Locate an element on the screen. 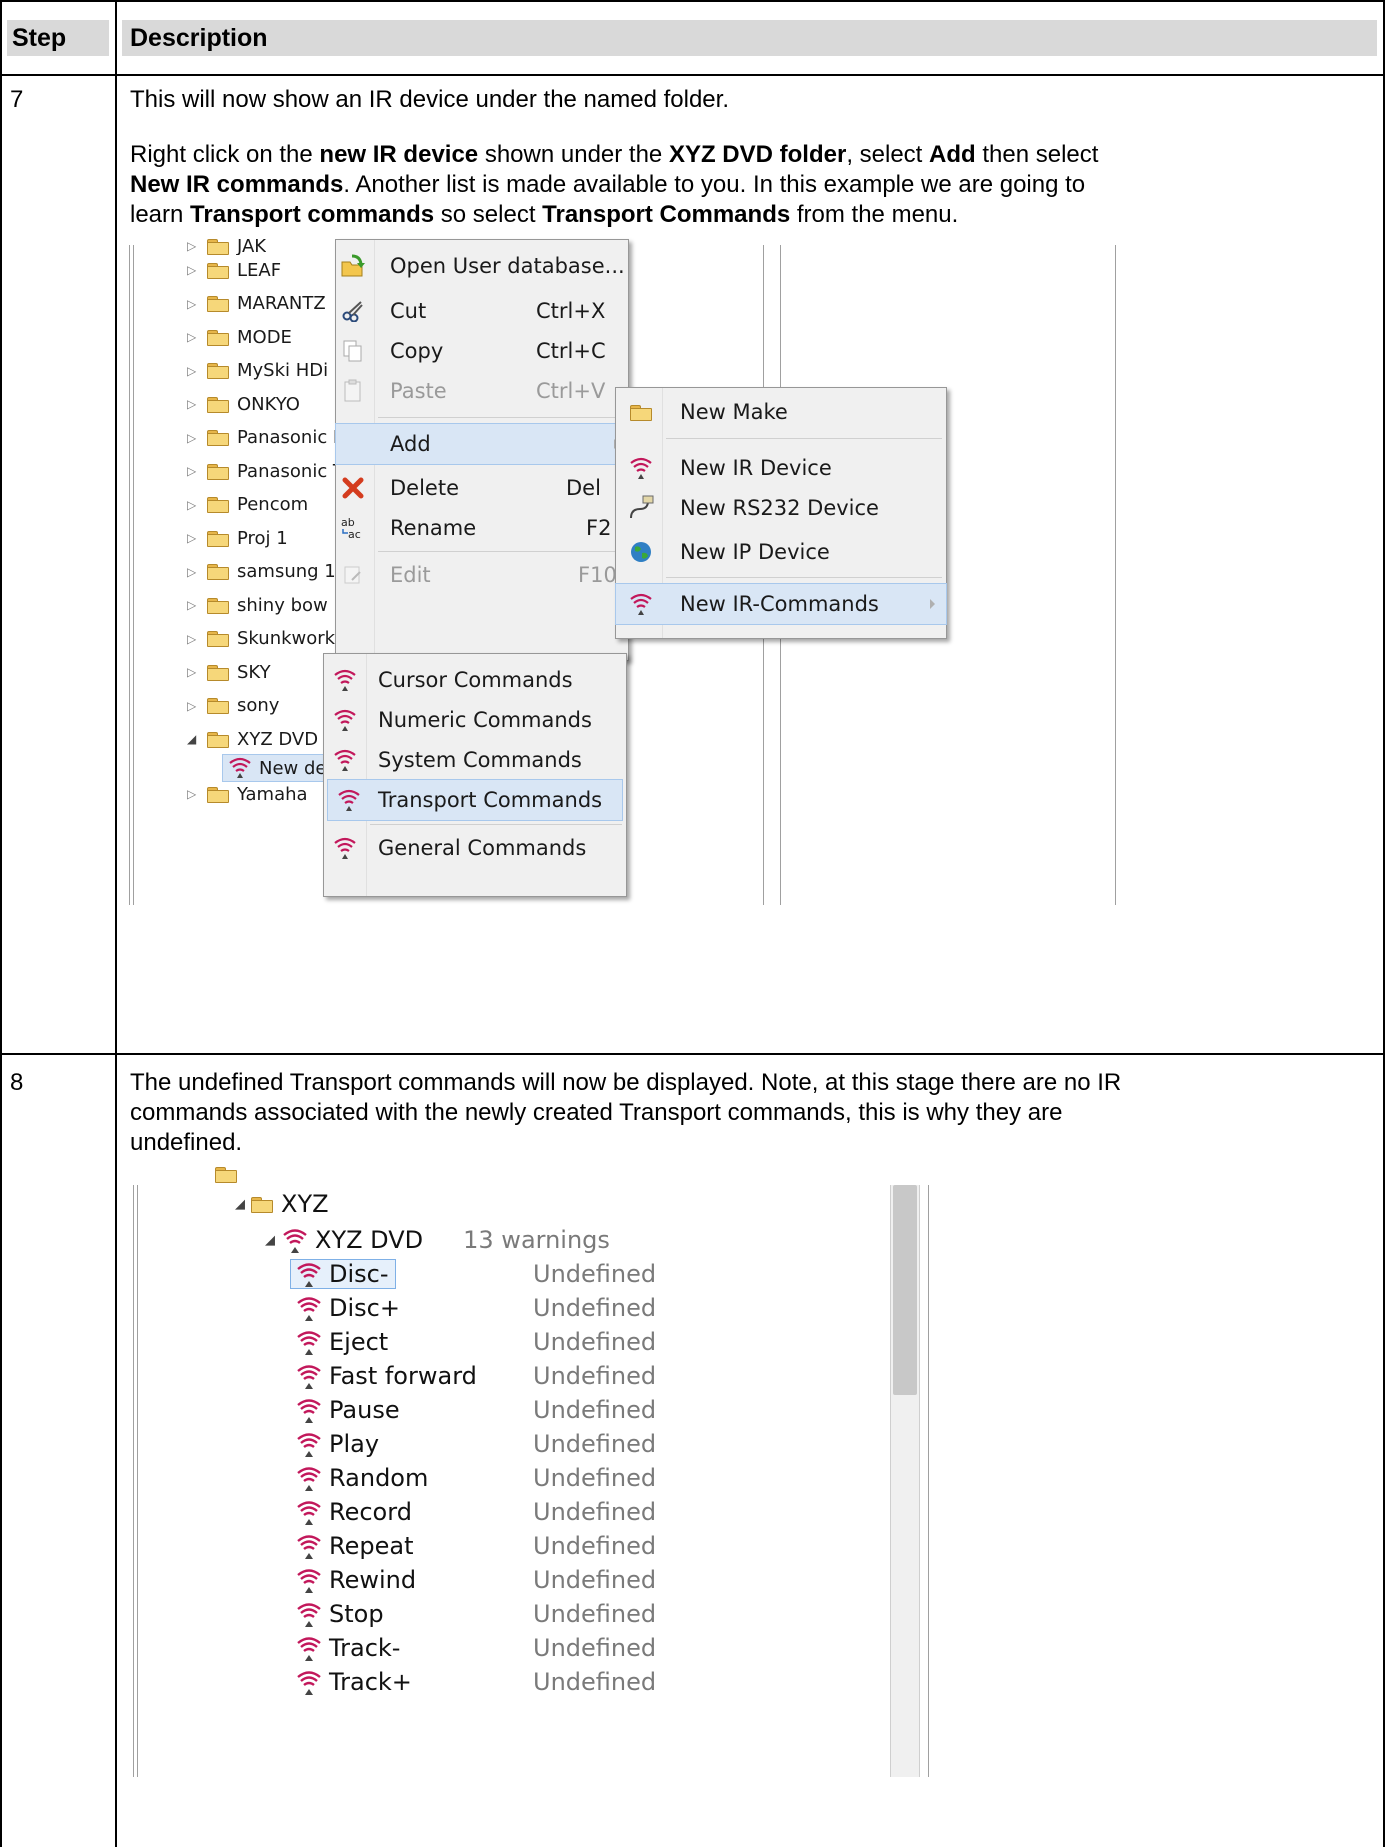 This screenshot has width=1386, height=1847. command-row: Record is located at coordinates (351, 1512).